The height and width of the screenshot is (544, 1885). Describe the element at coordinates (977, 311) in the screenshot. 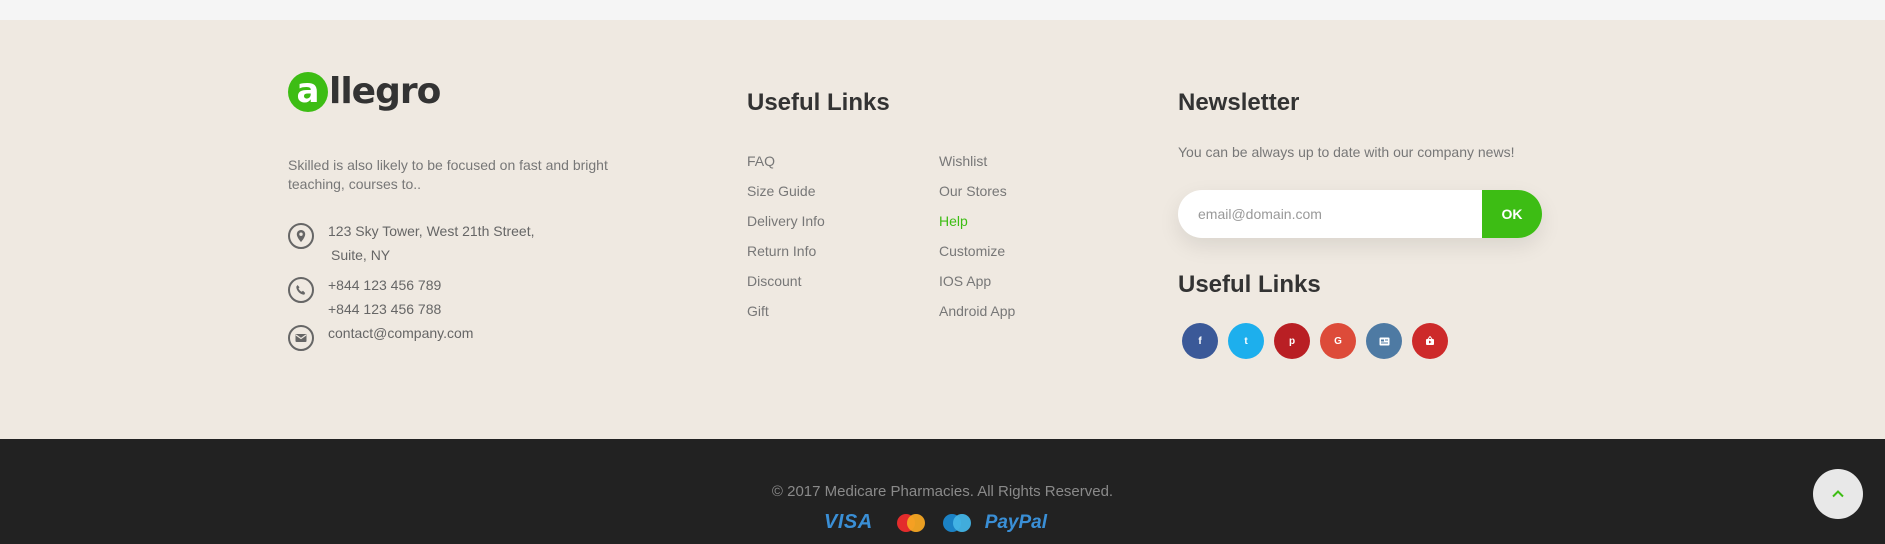

I see `link-android-app: Android App` at that location.